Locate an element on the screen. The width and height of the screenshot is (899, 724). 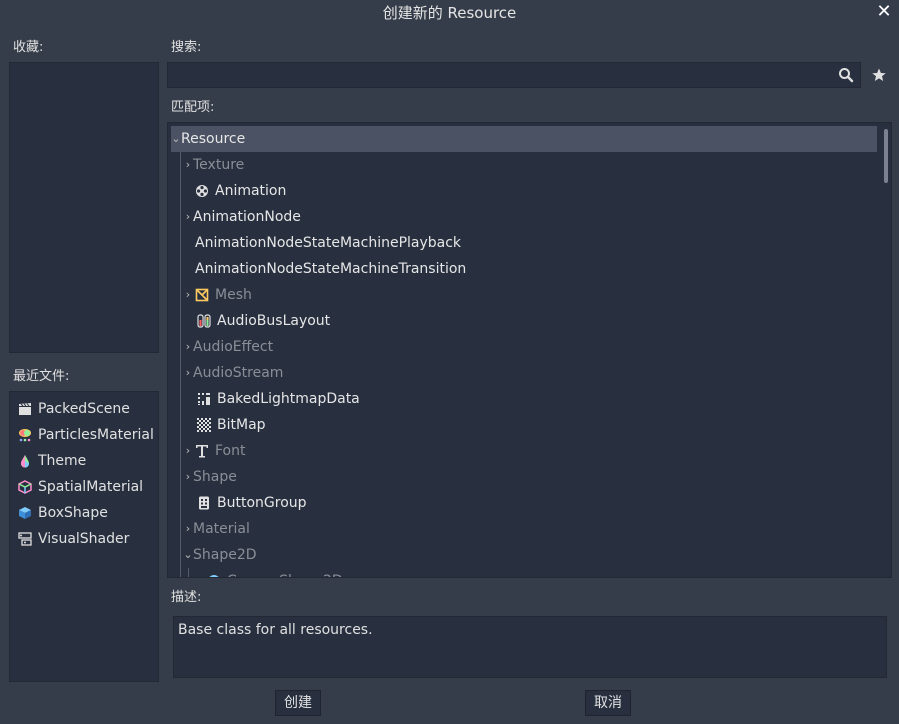
tree-row-label: AudioBusLayout is located at coordinates (274, 321).